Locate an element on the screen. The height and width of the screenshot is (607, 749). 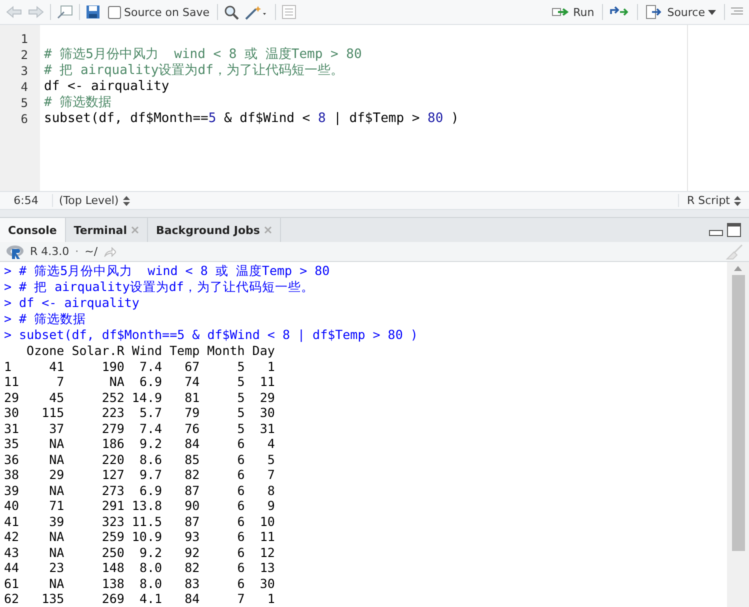
r-version: R 4.3.0 is located at coordinates (50, 251).